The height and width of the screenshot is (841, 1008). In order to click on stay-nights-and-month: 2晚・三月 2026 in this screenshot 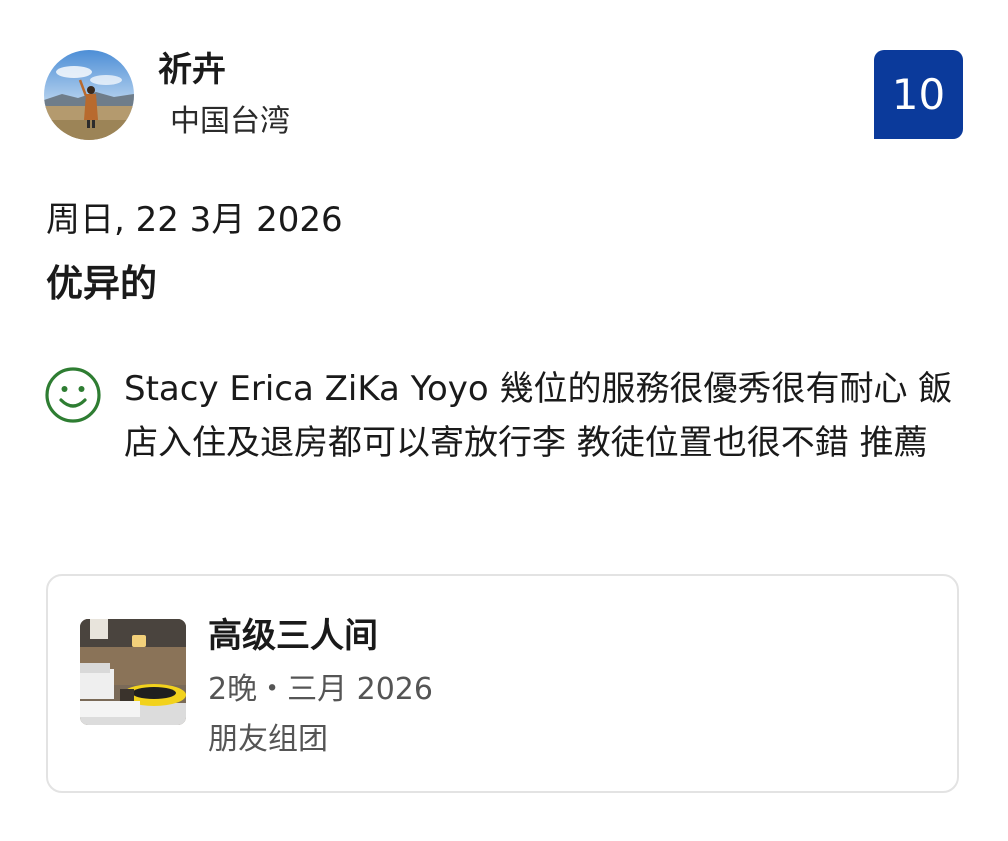, I will do `click(320, 689)`.